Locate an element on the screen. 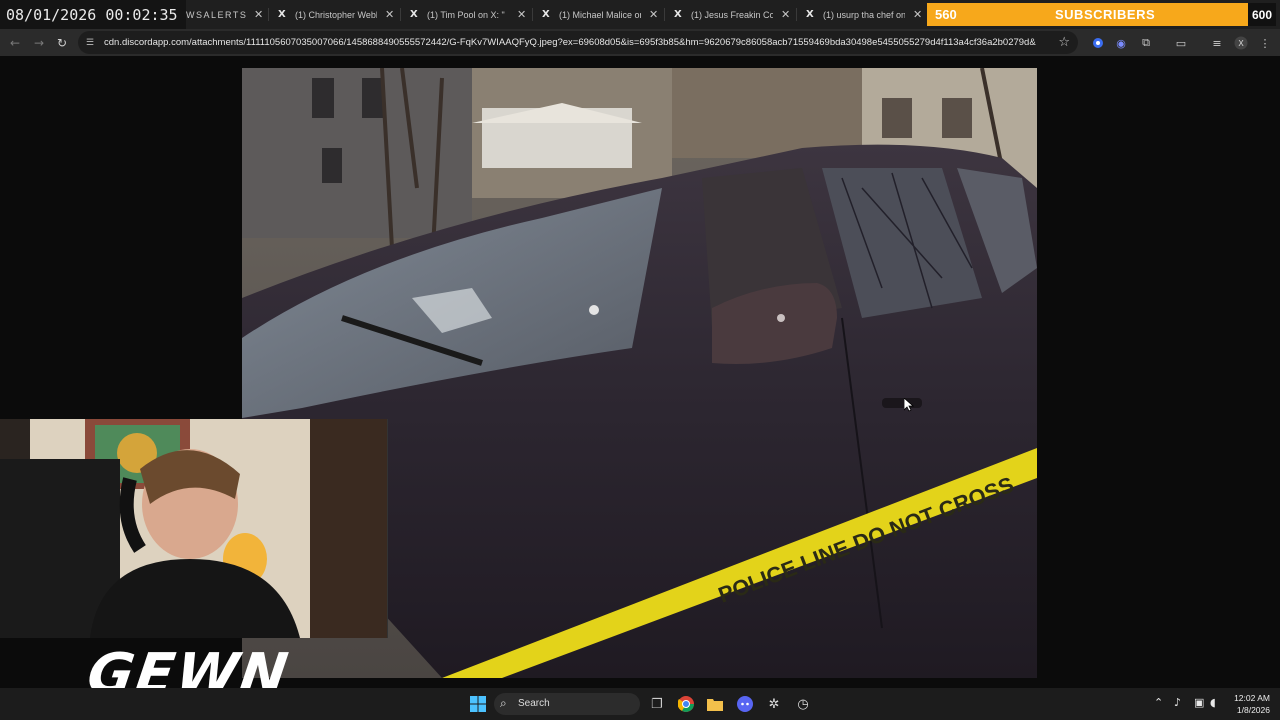 The image size is (1280, 720). search-icon: ⌕ is located at coordinates (503, 703).